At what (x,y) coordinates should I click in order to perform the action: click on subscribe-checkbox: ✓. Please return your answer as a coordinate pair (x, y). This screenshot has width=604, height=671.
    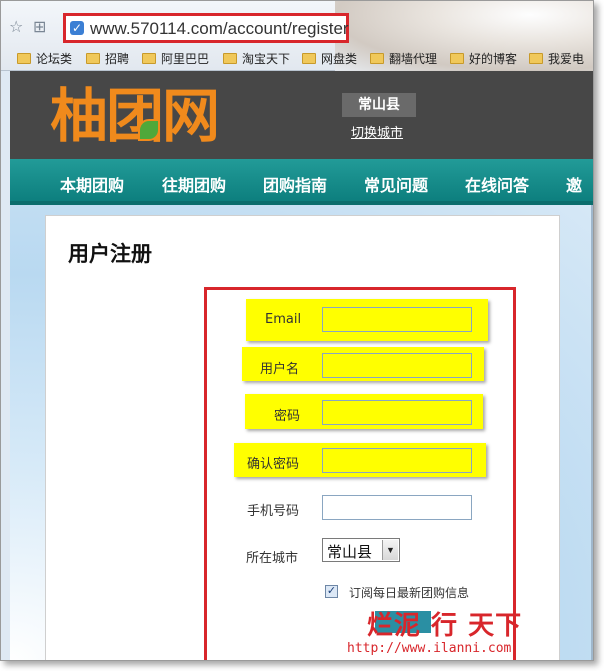
    Looking at the image, I should click on (331, 591).